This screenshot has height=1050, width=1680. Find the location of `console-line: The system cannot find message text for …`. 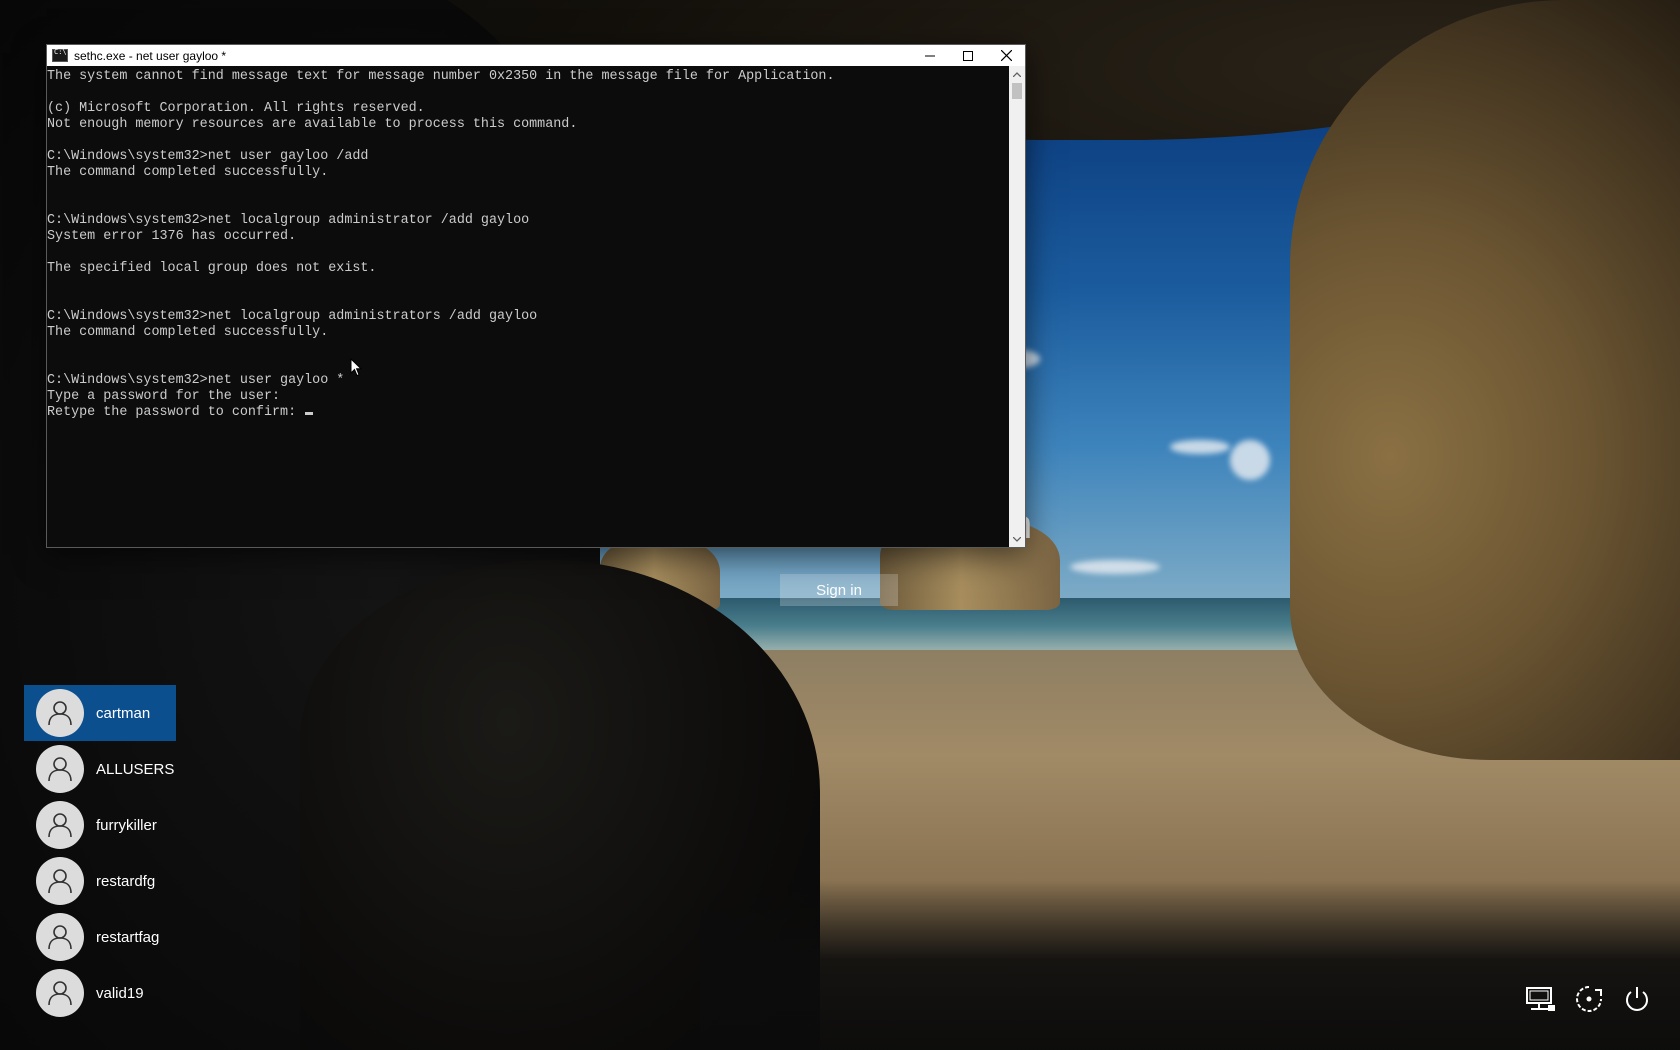

console-line: The system cannot find message text for … is located at coordinates (441, 76).